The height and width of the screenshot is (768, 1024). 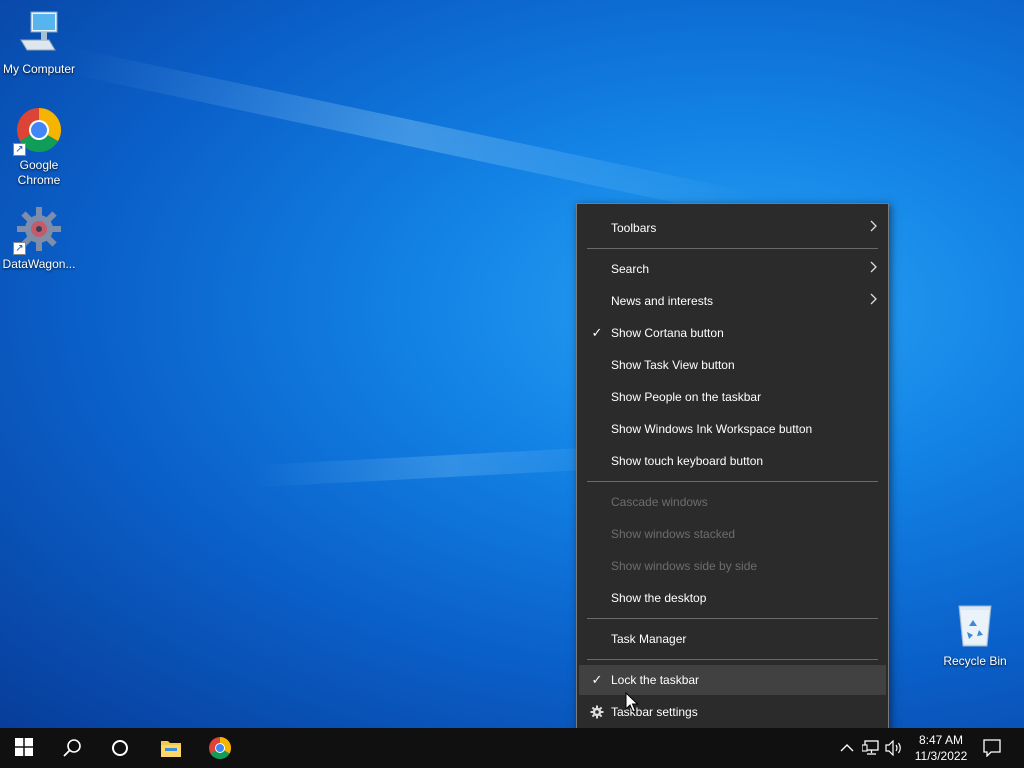 What do you see at coordinates (632, 702) in the screenshot?
I see `mouse-cursor-icon` at bounding box center [632, 702].